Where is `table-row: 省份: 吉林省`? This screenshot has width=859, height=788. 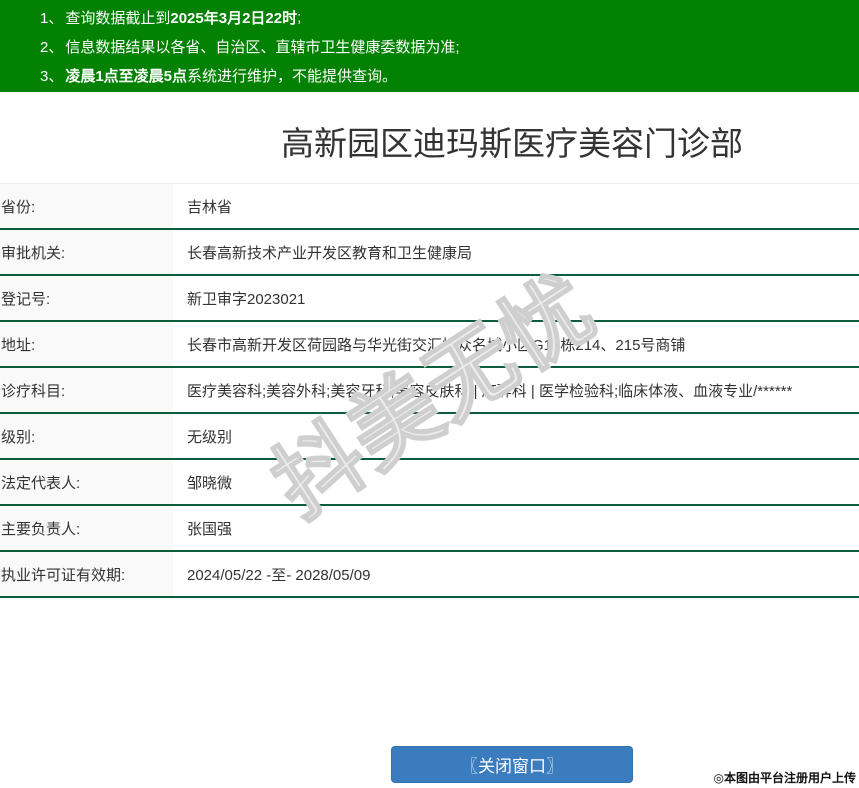 table-row: 省份: 吉林省 is located at coordinates (429, 207).